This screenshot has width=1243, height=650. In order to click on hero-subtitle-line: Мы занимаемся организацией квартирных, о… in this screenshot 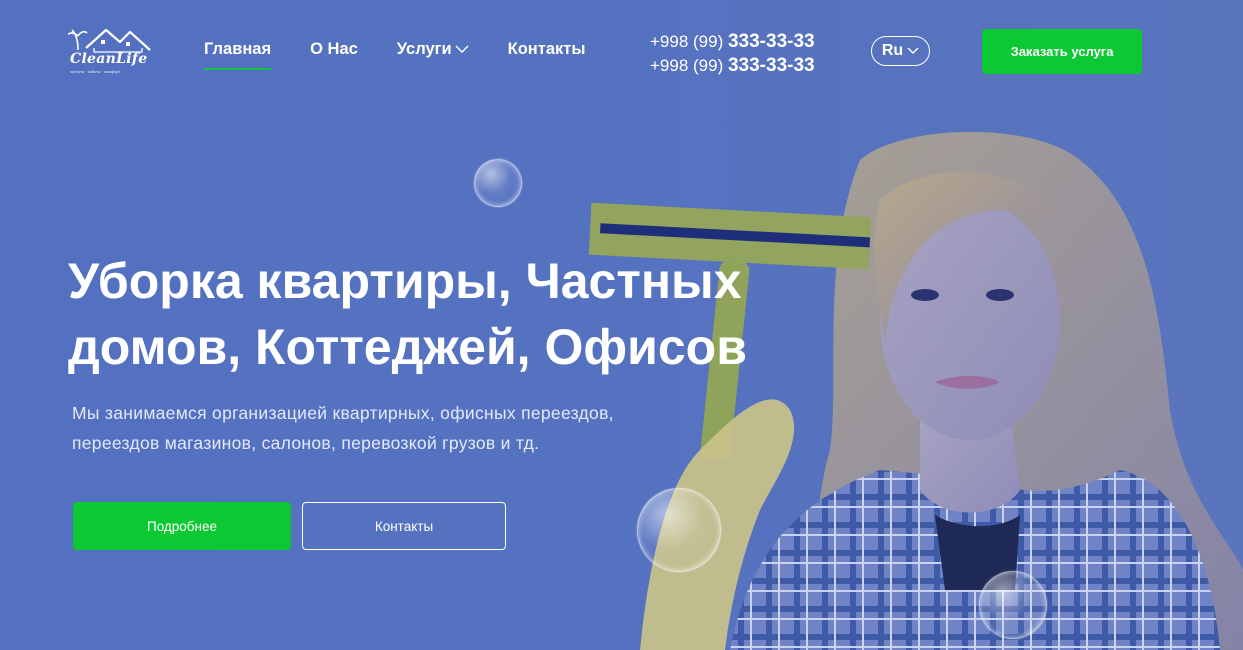, I will do `click(343, 413)`.